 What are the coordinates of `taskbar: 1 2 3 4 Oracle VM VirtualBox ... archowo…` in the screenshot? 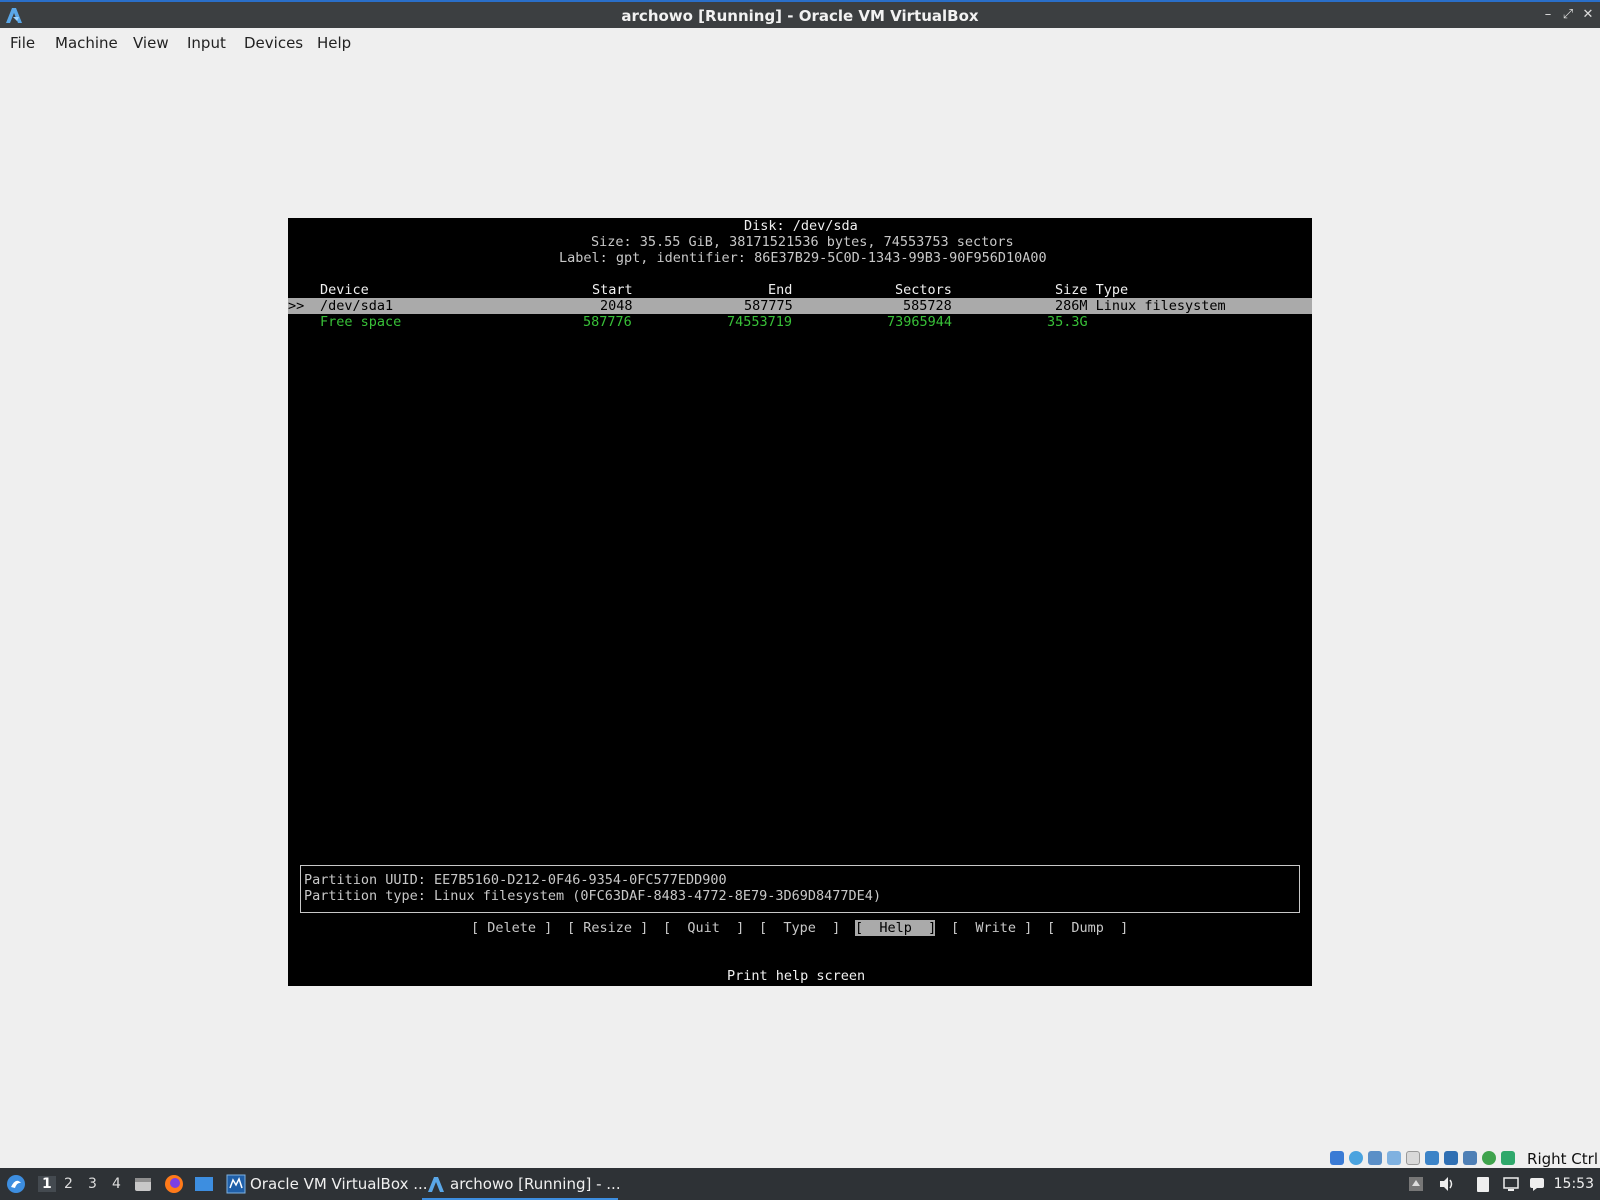 It's located at (800, 1184).